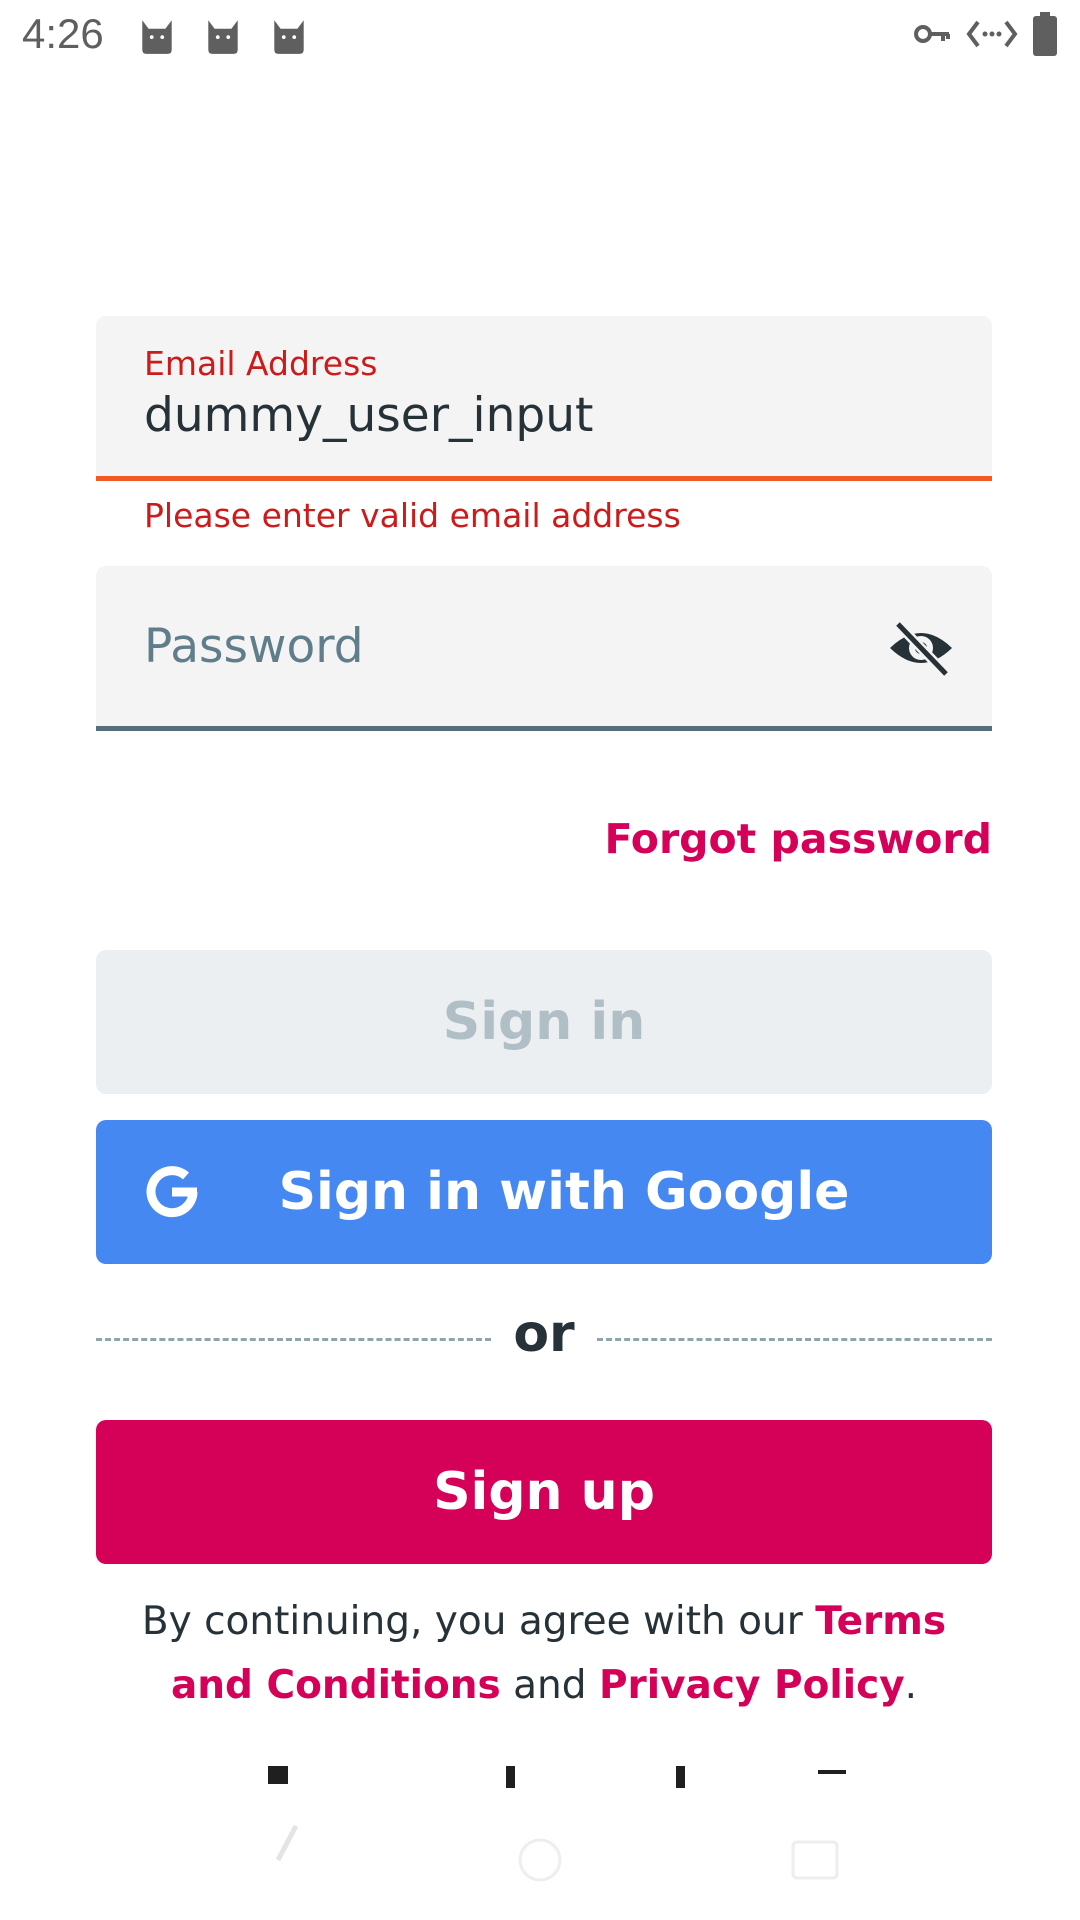  I want to click on password-field, so click(544, 647).